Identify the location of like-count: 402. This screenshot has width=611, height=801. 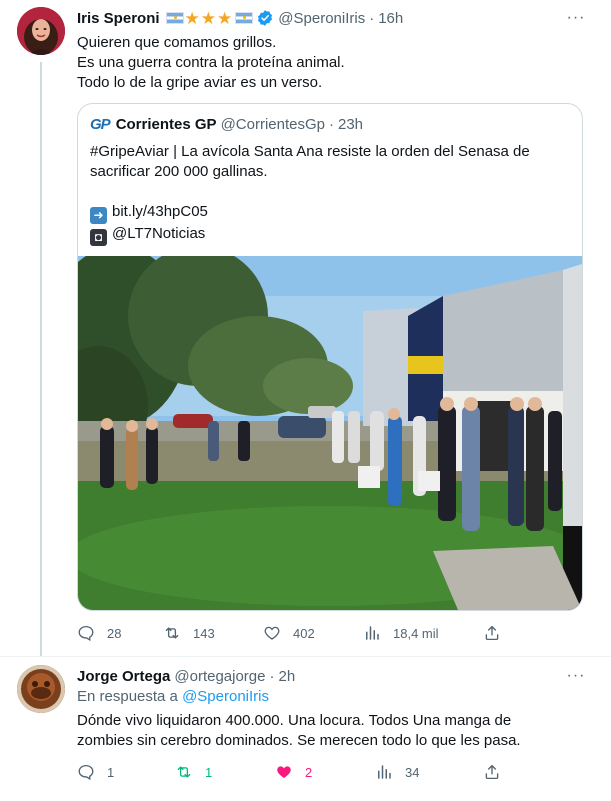
(304, 633).